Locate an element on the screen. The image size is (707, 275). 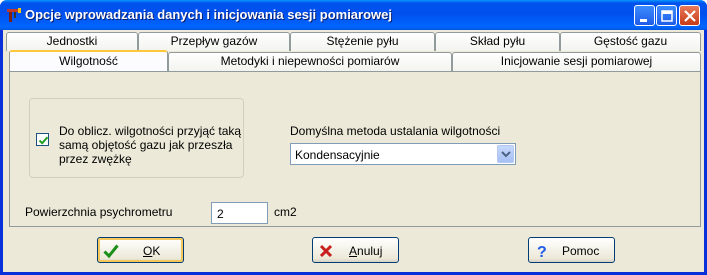
chevron-down-icon is located at coordinates (506, 154).